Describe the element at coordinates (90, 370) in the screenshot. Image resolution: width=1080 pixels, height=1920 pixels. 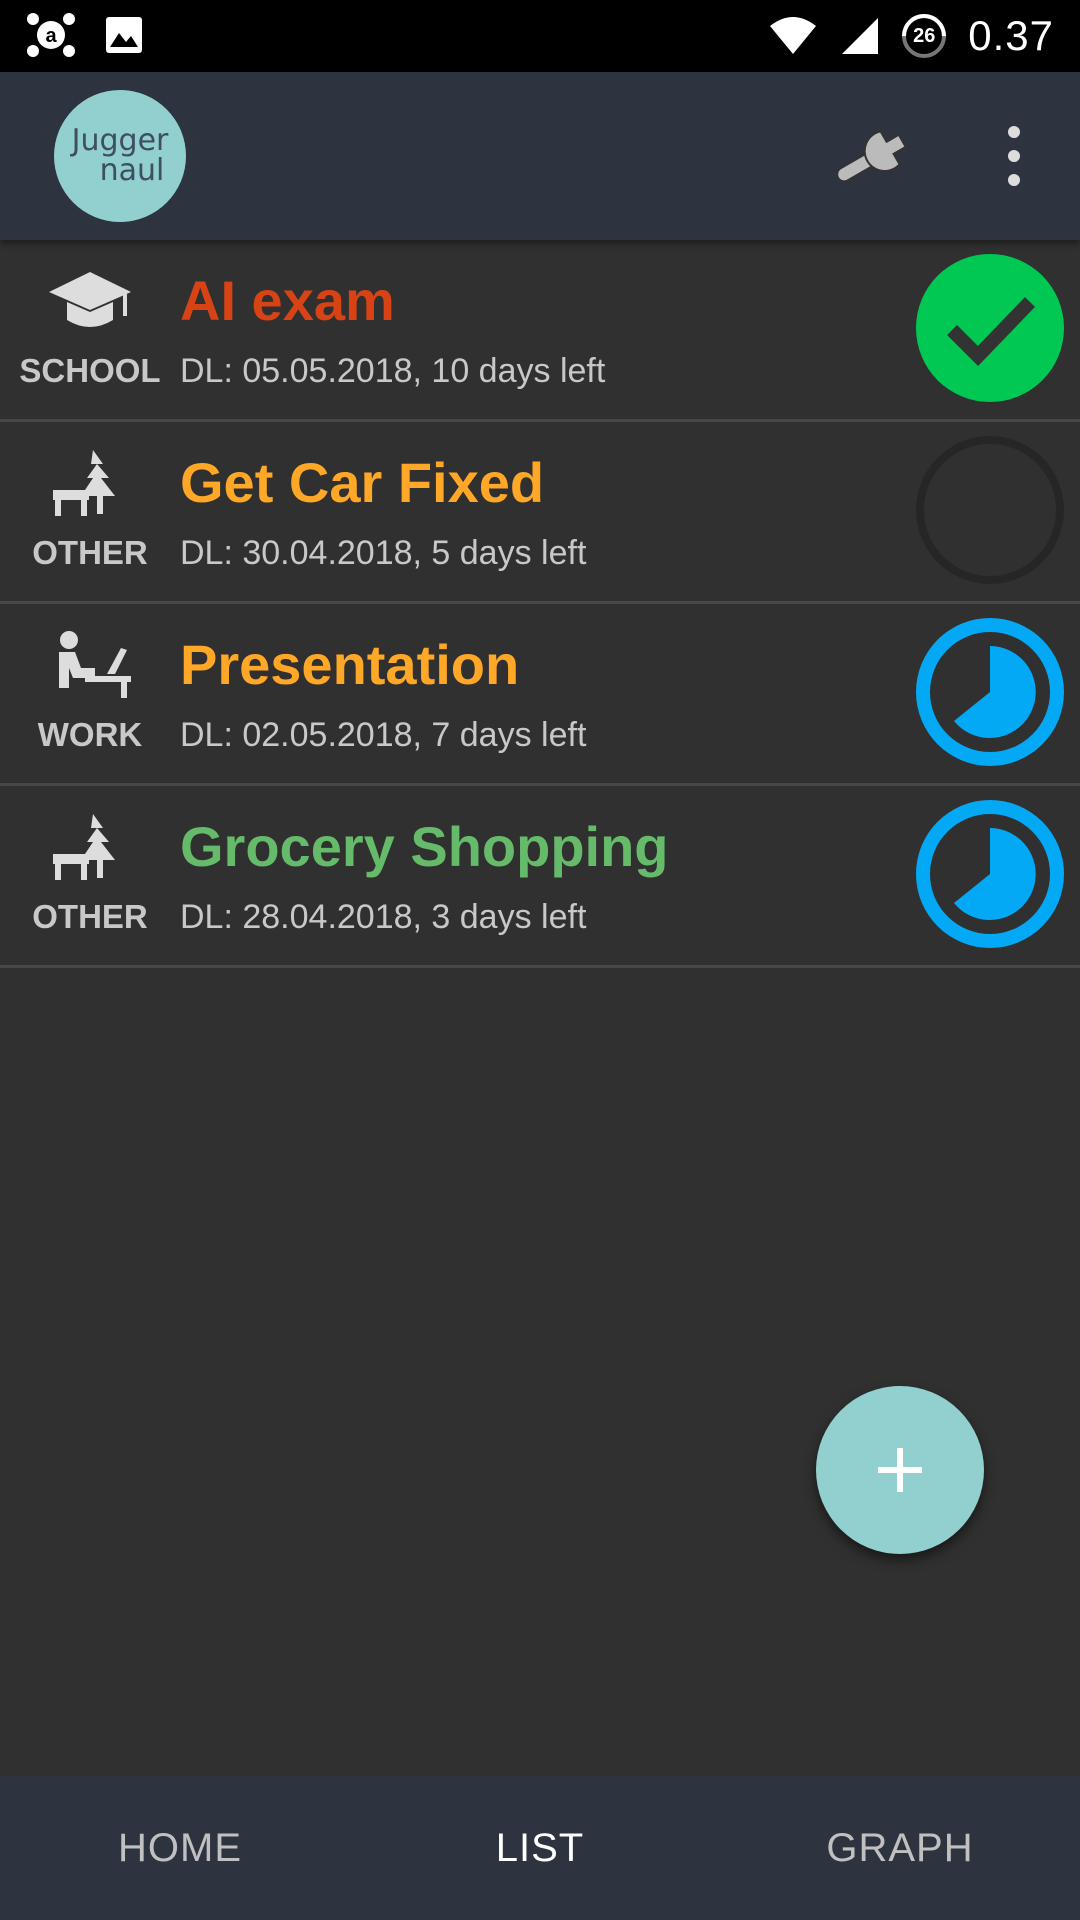
I see `category-label: SCHOOL` at that location.